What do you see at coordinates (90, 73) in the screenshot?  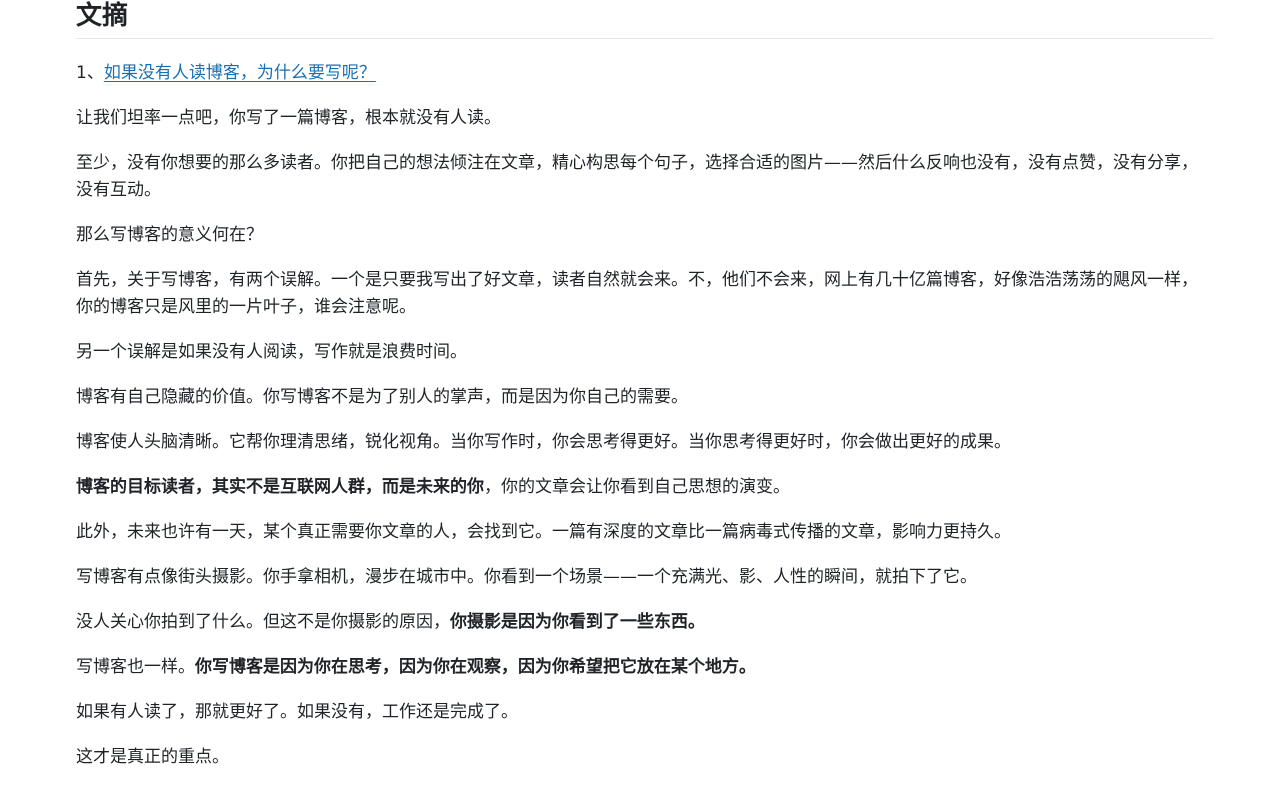 I see `article-number: 1、` at bounding box center [90, 73].